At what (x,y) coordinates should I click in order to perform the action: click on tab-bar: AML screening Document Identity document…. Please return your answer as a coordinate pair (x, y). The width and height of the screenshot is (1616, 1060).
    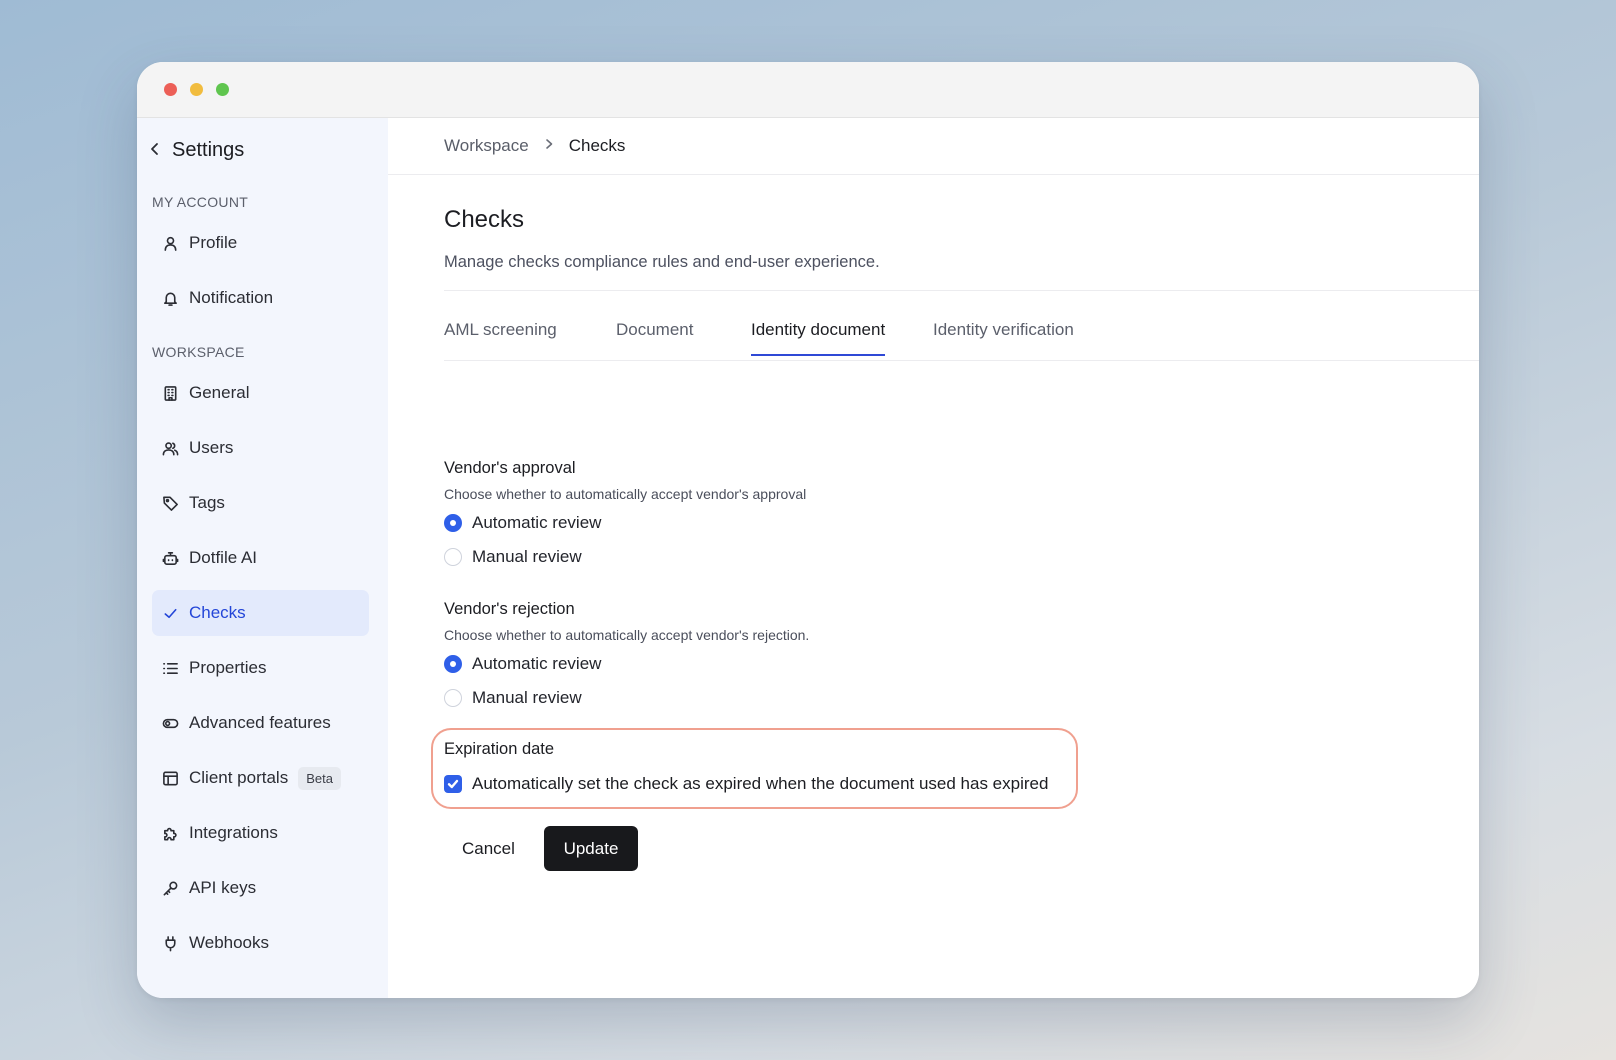
    Looking at the image, I should click on (961, 334).